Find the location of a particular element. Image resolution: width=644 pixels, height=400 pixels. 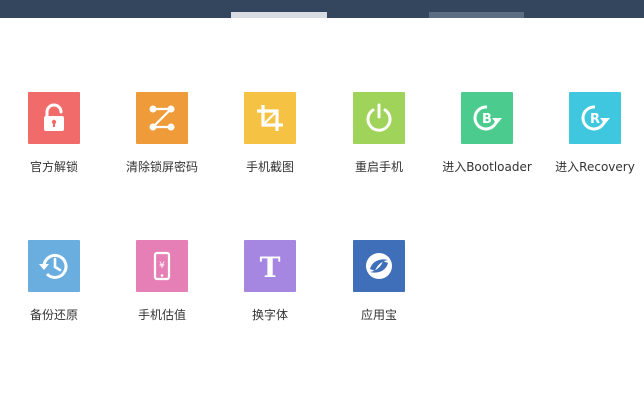

tool-tile: B is located at coordinates (487, 118).